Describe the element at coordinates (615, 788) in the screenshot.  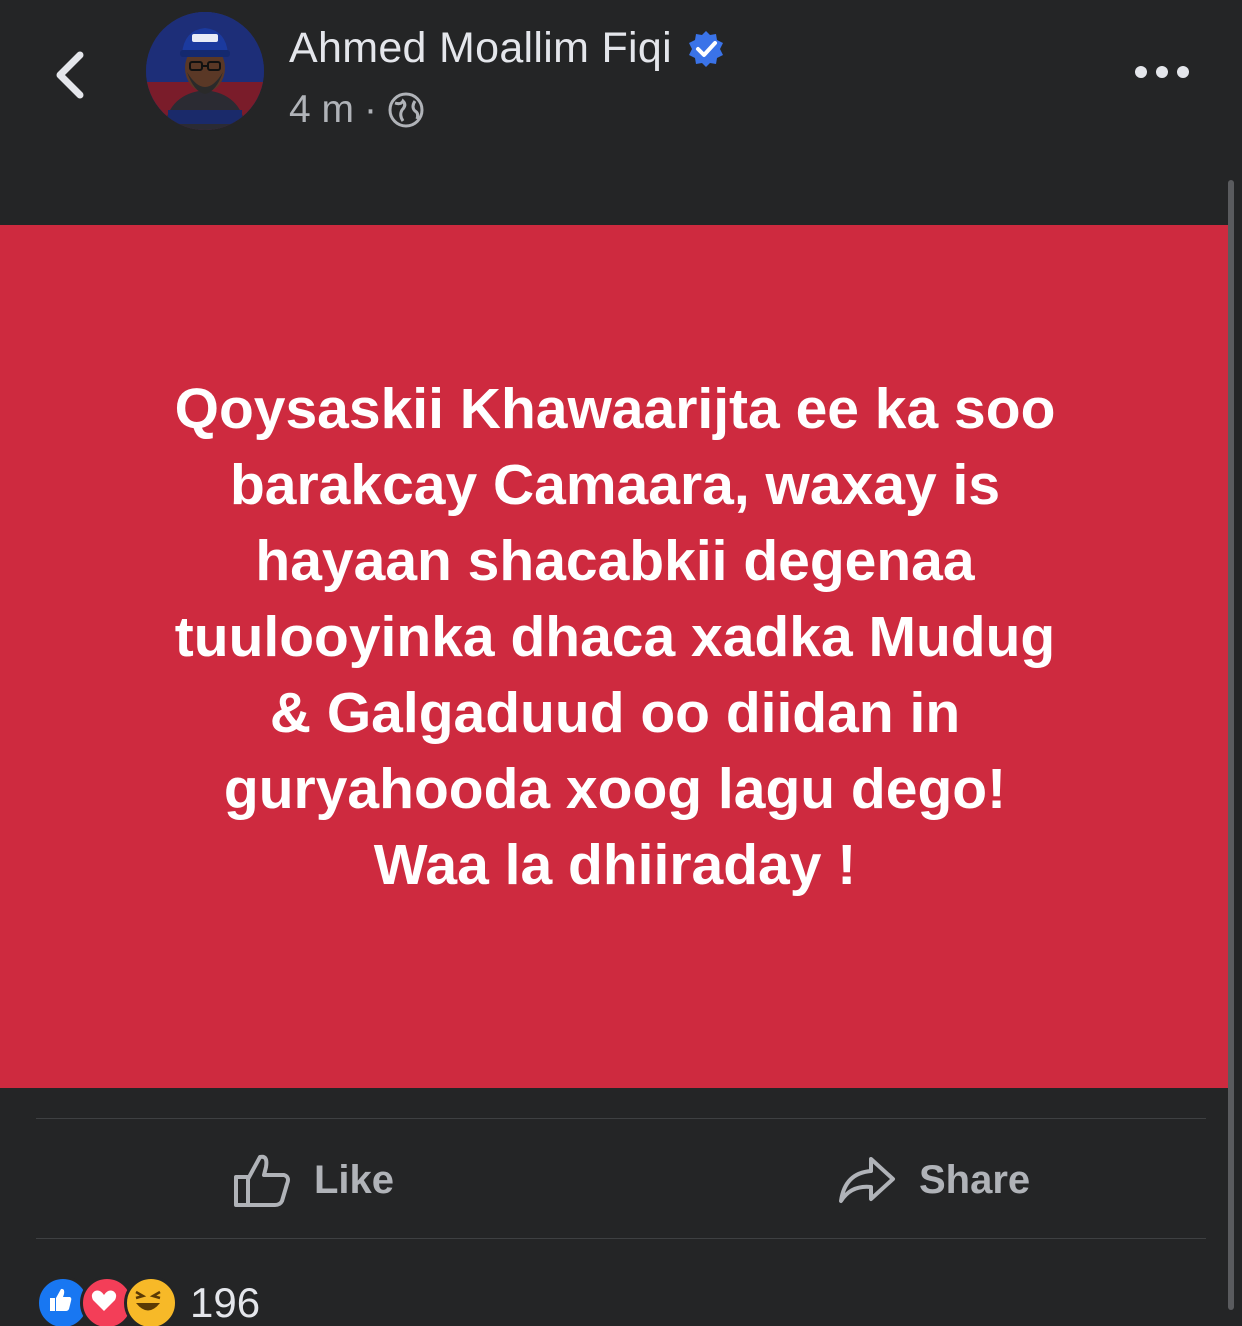
I see `post-line: guryahooda xoog lagu dego!` at that location.